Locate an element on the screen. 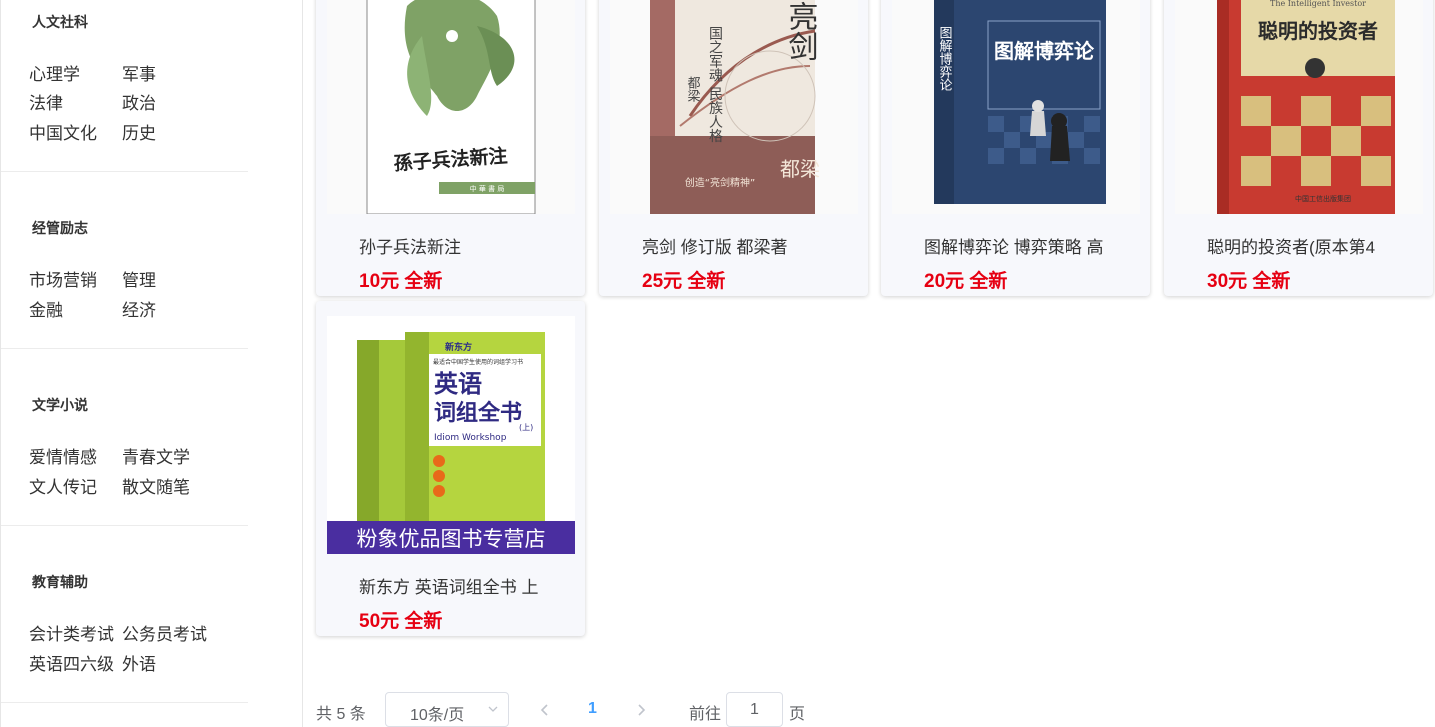 This screenshot has height=727, width=1435. product-price: 30元 全新 is located at coordinates (1249, 281).